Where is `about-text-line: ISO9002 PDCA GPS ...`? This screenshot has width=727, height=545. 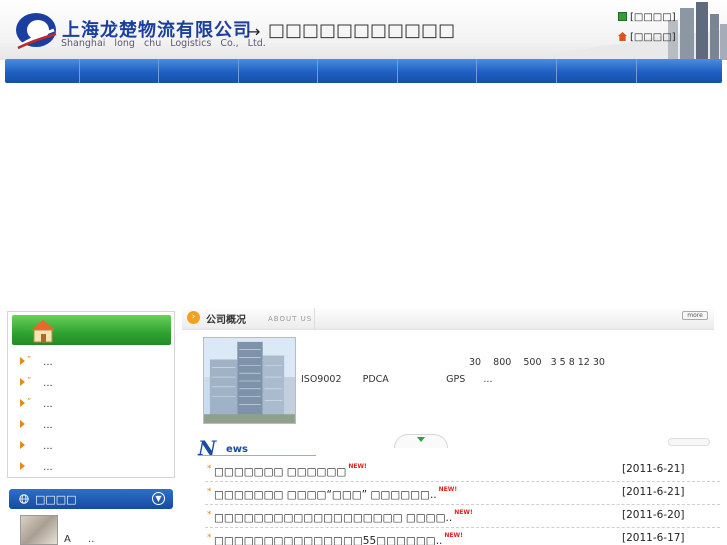 about-text-line: ISO9002 PDCA GPS ... is located at coordinates (397, 379).